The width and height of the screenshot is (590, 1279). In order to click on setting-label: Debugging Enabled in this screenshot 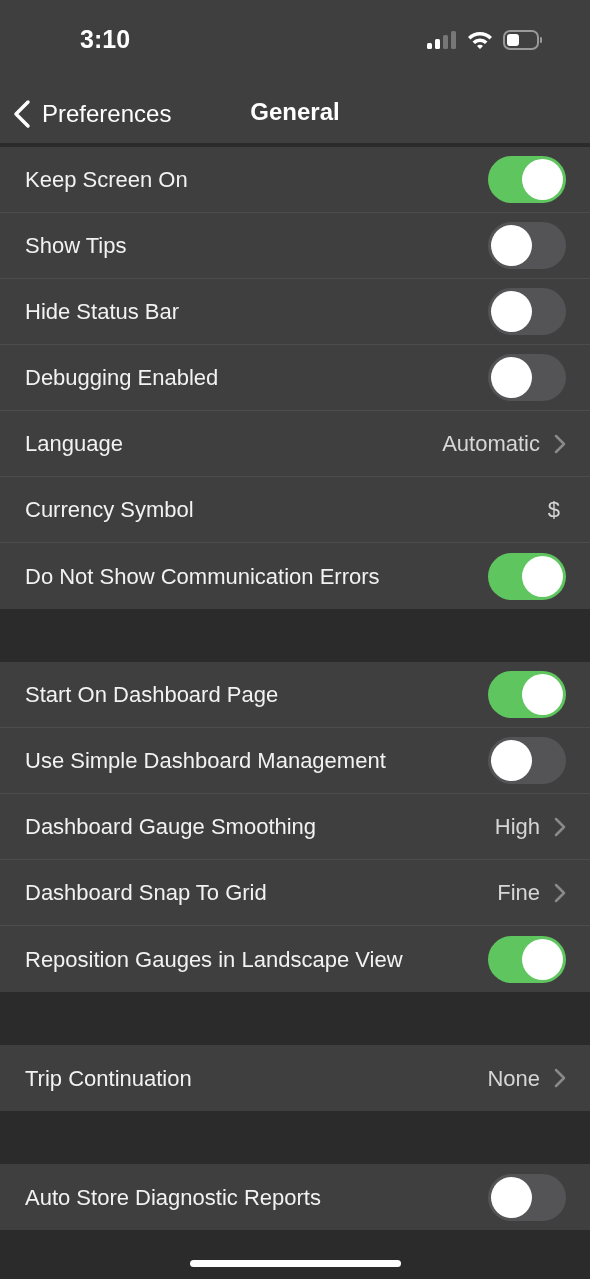, I will do `click(122, 378)`.